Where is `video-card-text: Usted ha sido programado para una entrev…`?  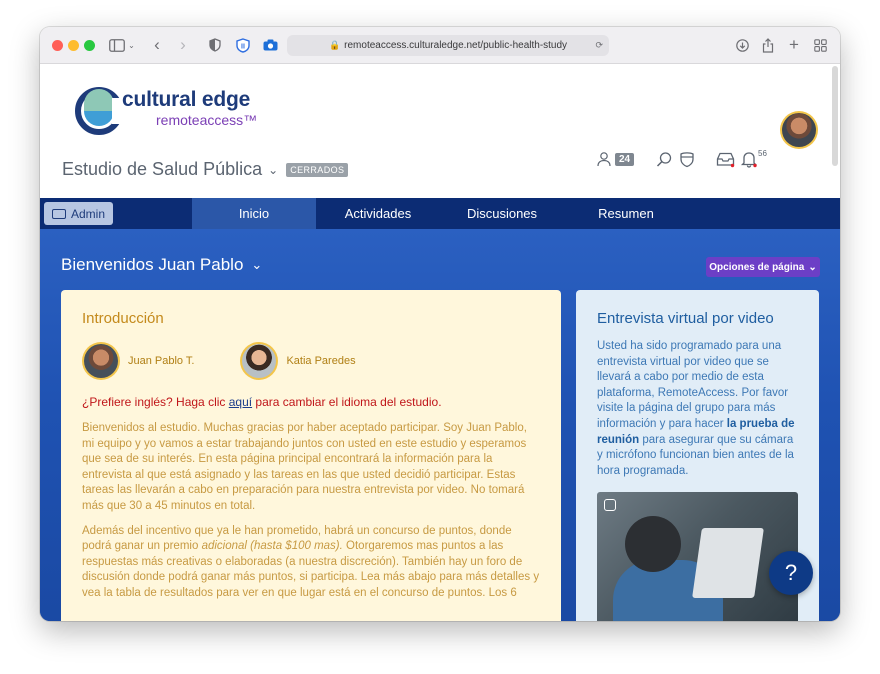
video-card-text: Usted ha sido programado para una entrev… is located at coordinates (697, 409).